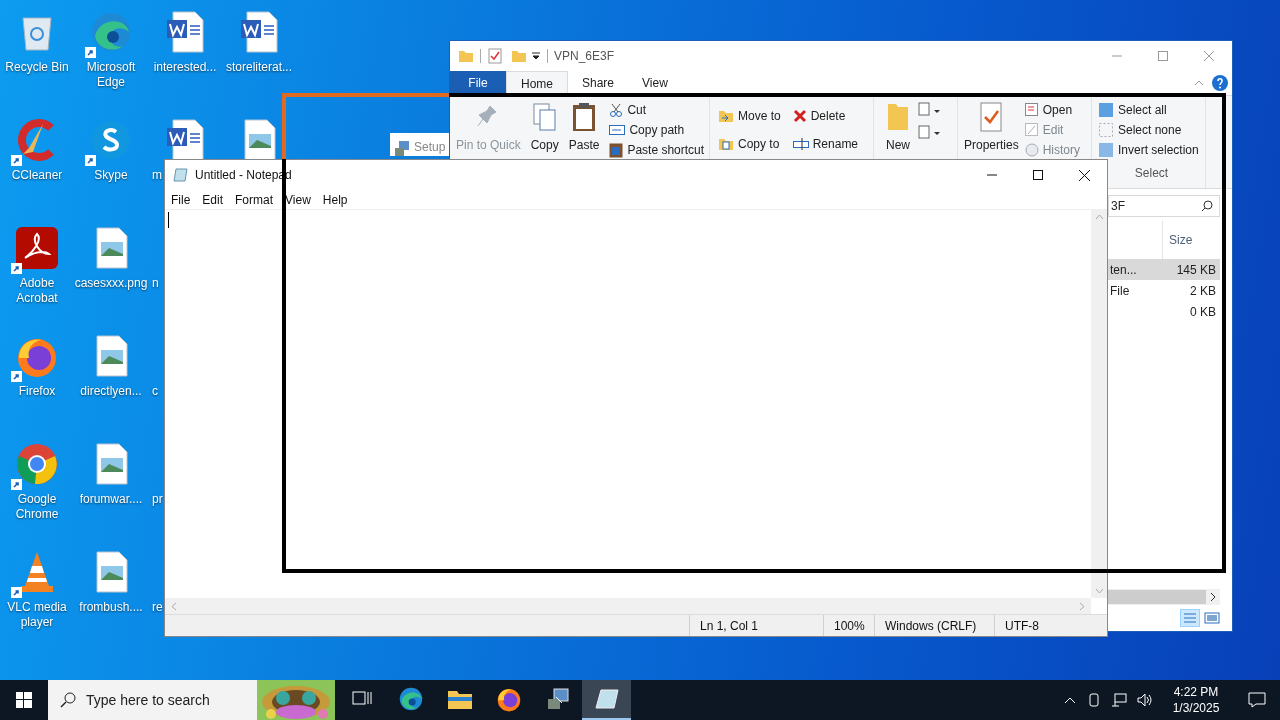 The width and height of the screenshot is (1280, 720). I want to click on new-item-icon, so click(930, 110).